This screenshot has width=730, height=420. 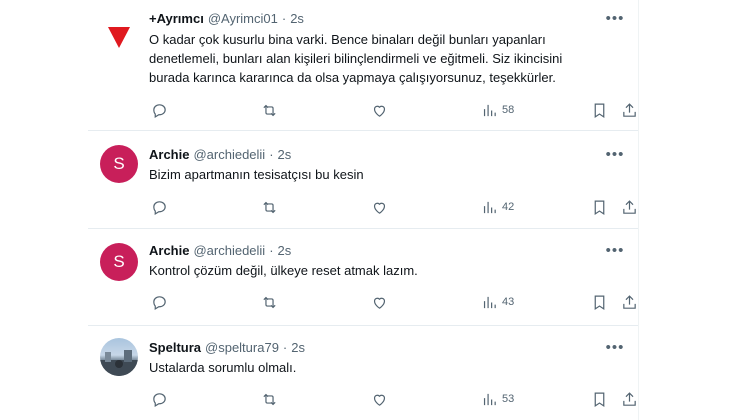 I want to click on view-count: 43, so click(x=508, y=302).